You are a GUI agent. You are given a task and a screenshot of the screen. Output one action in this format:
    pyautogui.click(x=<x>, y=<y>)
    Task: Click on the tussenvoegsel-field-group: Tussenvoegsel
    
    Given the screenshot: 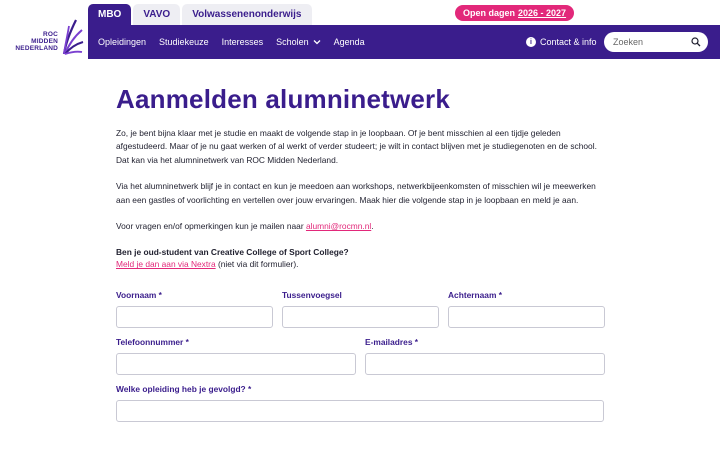 What is the action you would take?
    pyautogui.click(x=360, y=309)
    